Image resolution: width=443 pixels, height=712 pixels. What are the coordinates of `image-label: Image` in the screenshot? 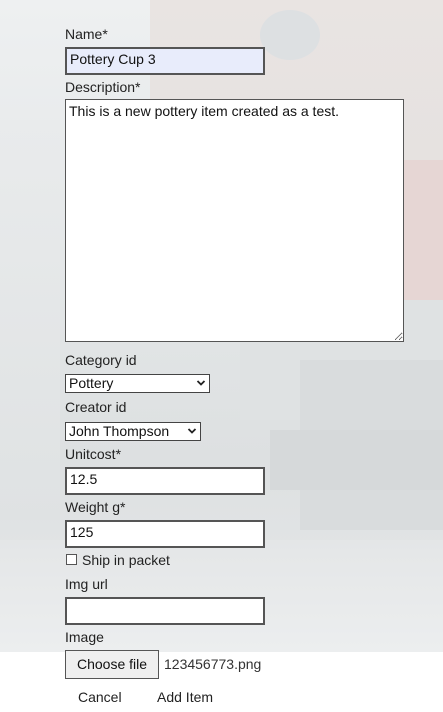 It's located at (84, 637).